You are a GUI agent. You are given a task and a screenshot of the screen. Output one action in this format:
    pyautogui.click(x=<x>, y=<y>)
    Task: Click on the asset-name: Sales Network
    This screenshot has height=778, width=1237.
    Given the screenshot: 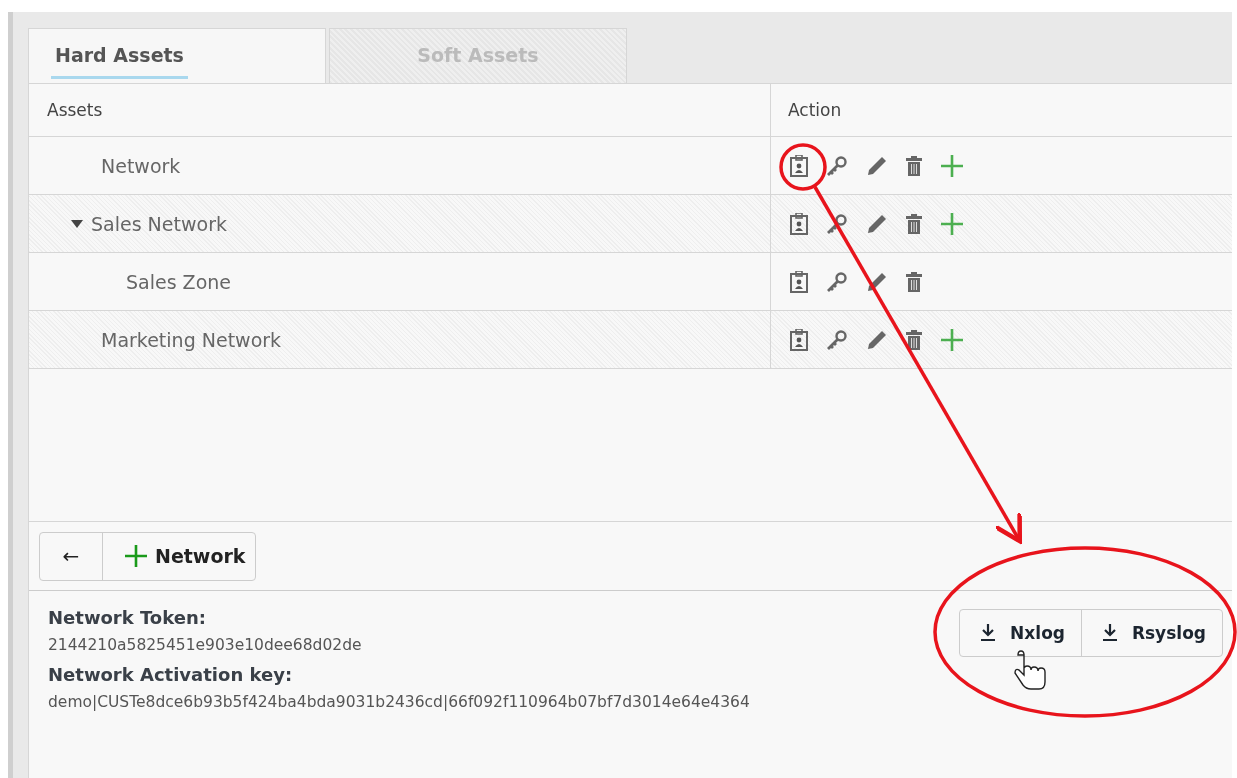 What is the action you would take?
    pyautogui.click(x=159, y=223)
    